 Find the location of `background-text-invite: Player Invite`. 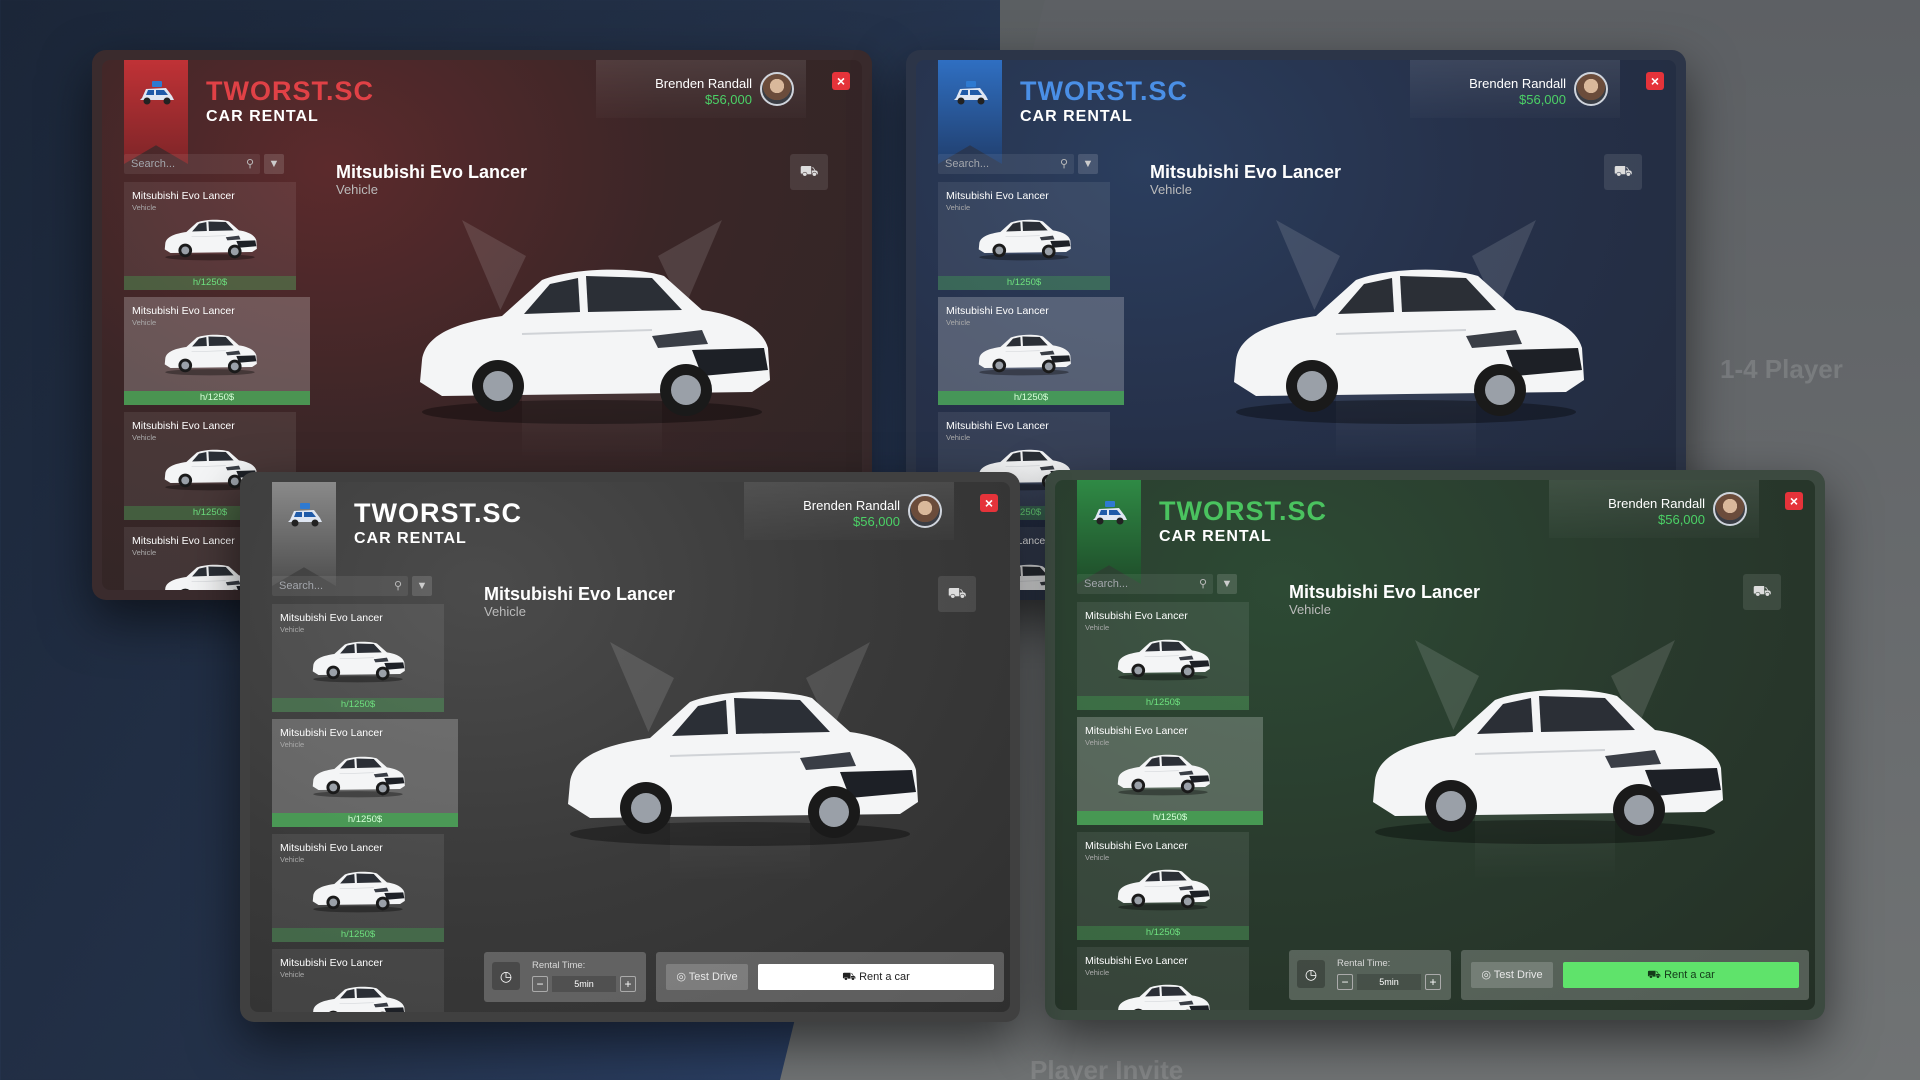

background-text-invite: Player Invite is located at coordinates (1107, 1067).